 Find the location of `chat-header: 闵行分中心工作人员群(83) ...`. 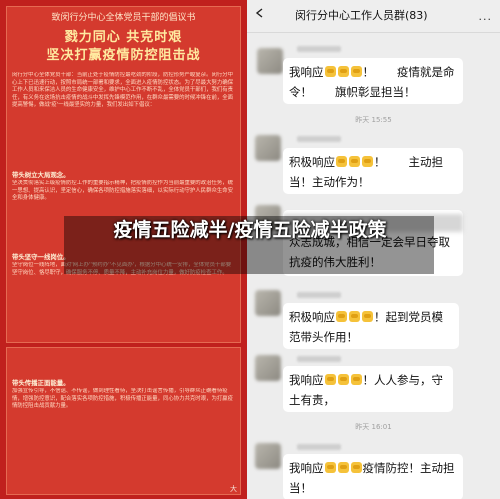

chat-header: 闵行分中心工作人员群(83) ... is located at coordinates (373, 16).